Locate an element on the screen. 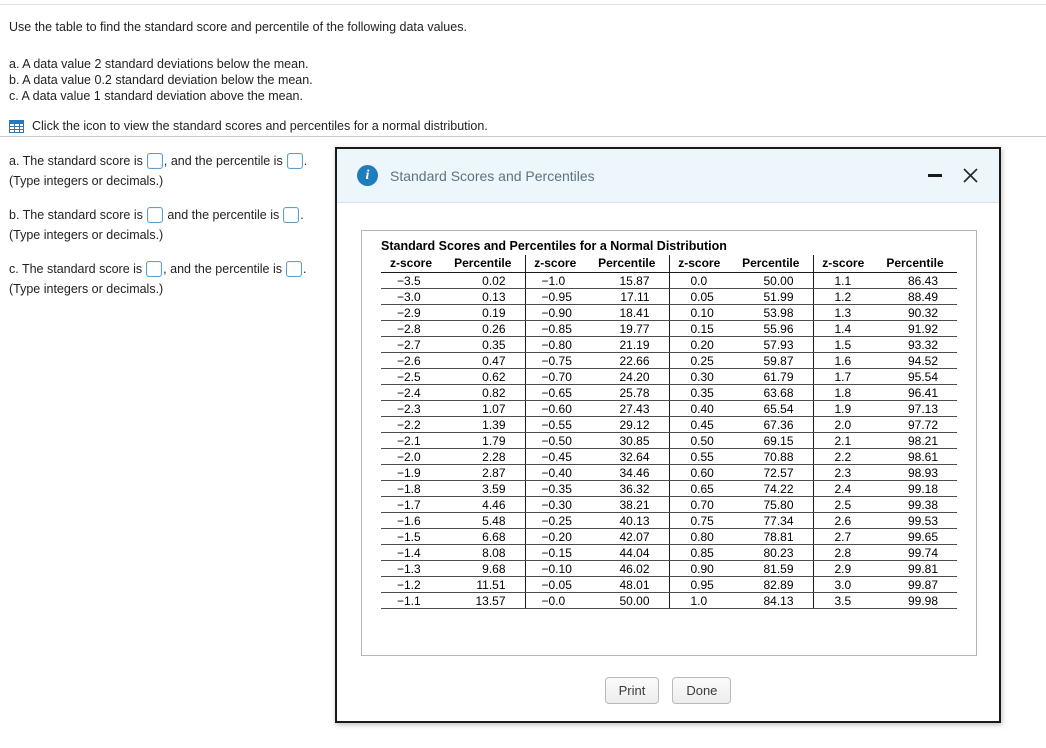 This screenshot has height=748, width=1046. z-score-cell: 0.45 is located at coordinates (699, 424).